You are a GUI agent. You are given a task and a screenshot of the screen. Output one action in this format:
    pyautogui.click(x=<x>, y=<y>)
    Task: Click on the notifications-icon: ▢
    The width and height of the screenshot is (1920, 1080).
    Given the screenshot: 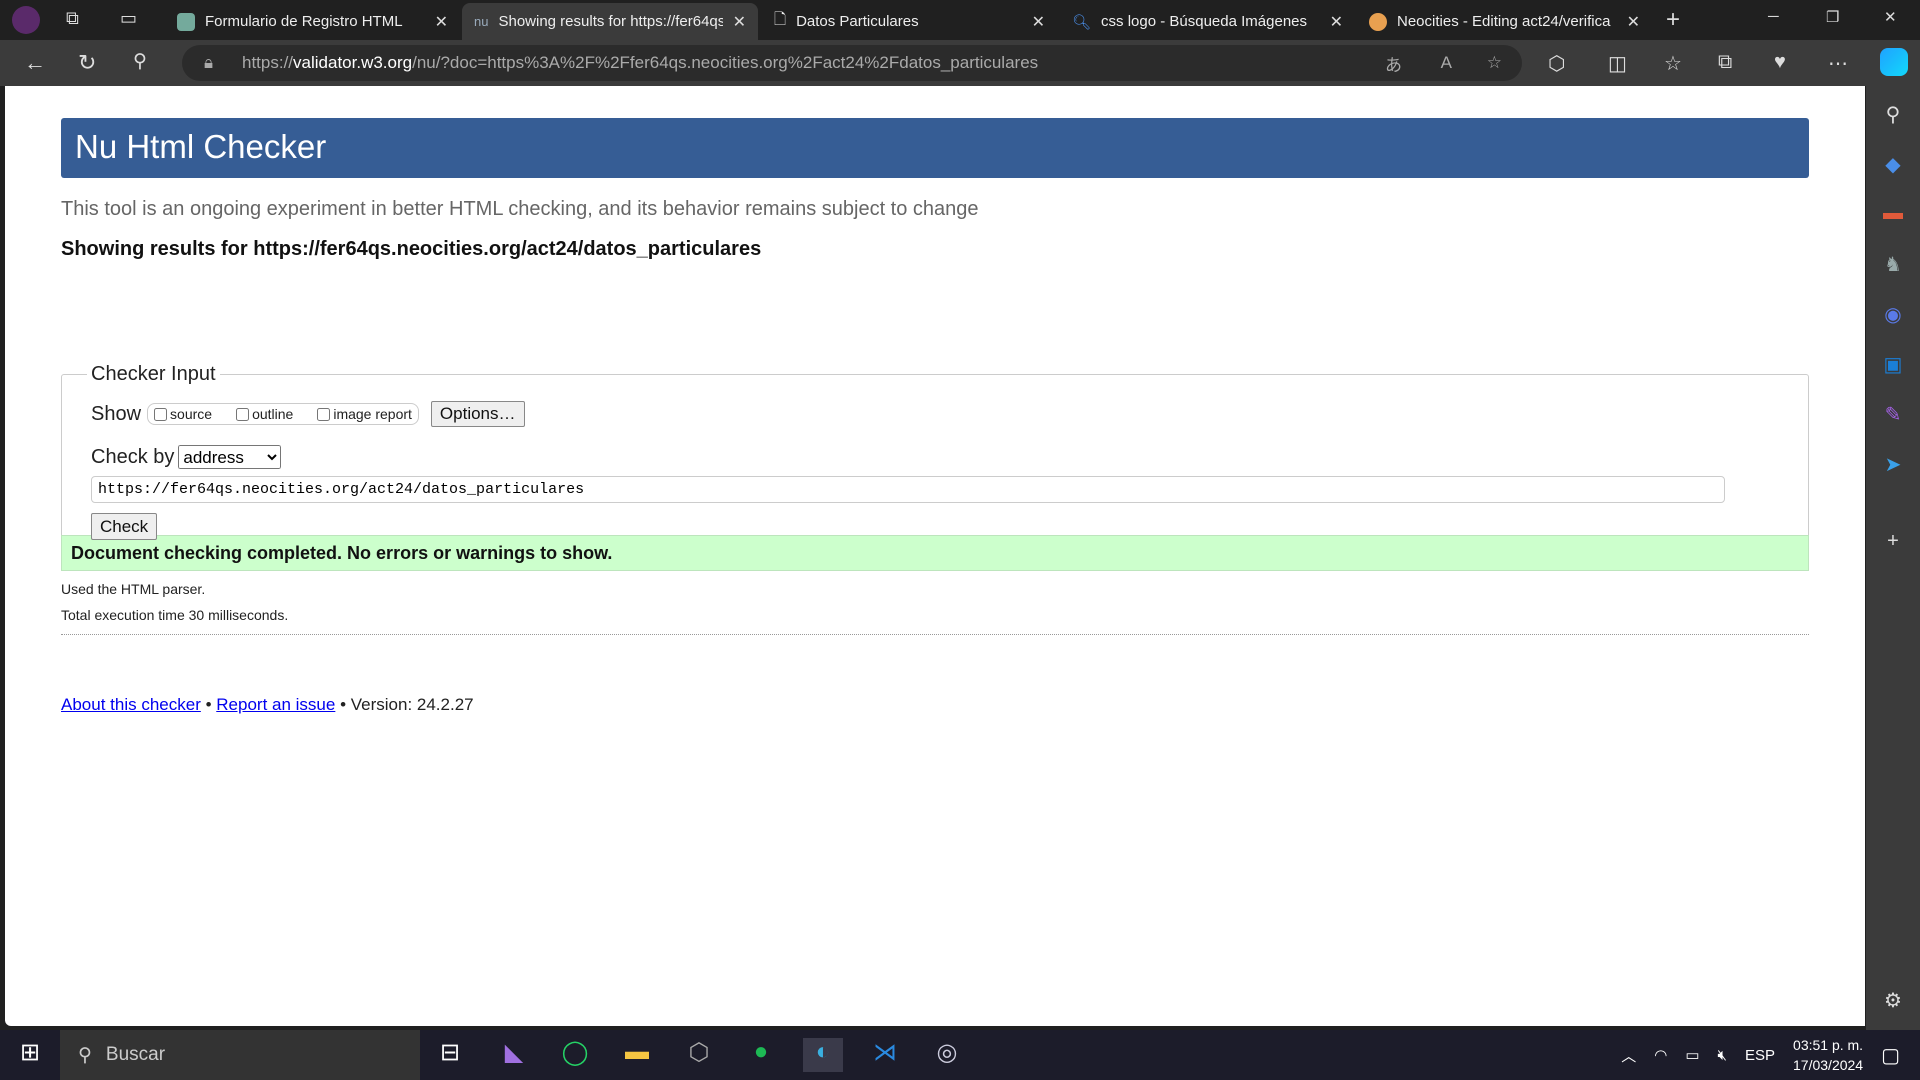 What is the action you would take?
    pyautogui.click(x=1890, y=1055)
    